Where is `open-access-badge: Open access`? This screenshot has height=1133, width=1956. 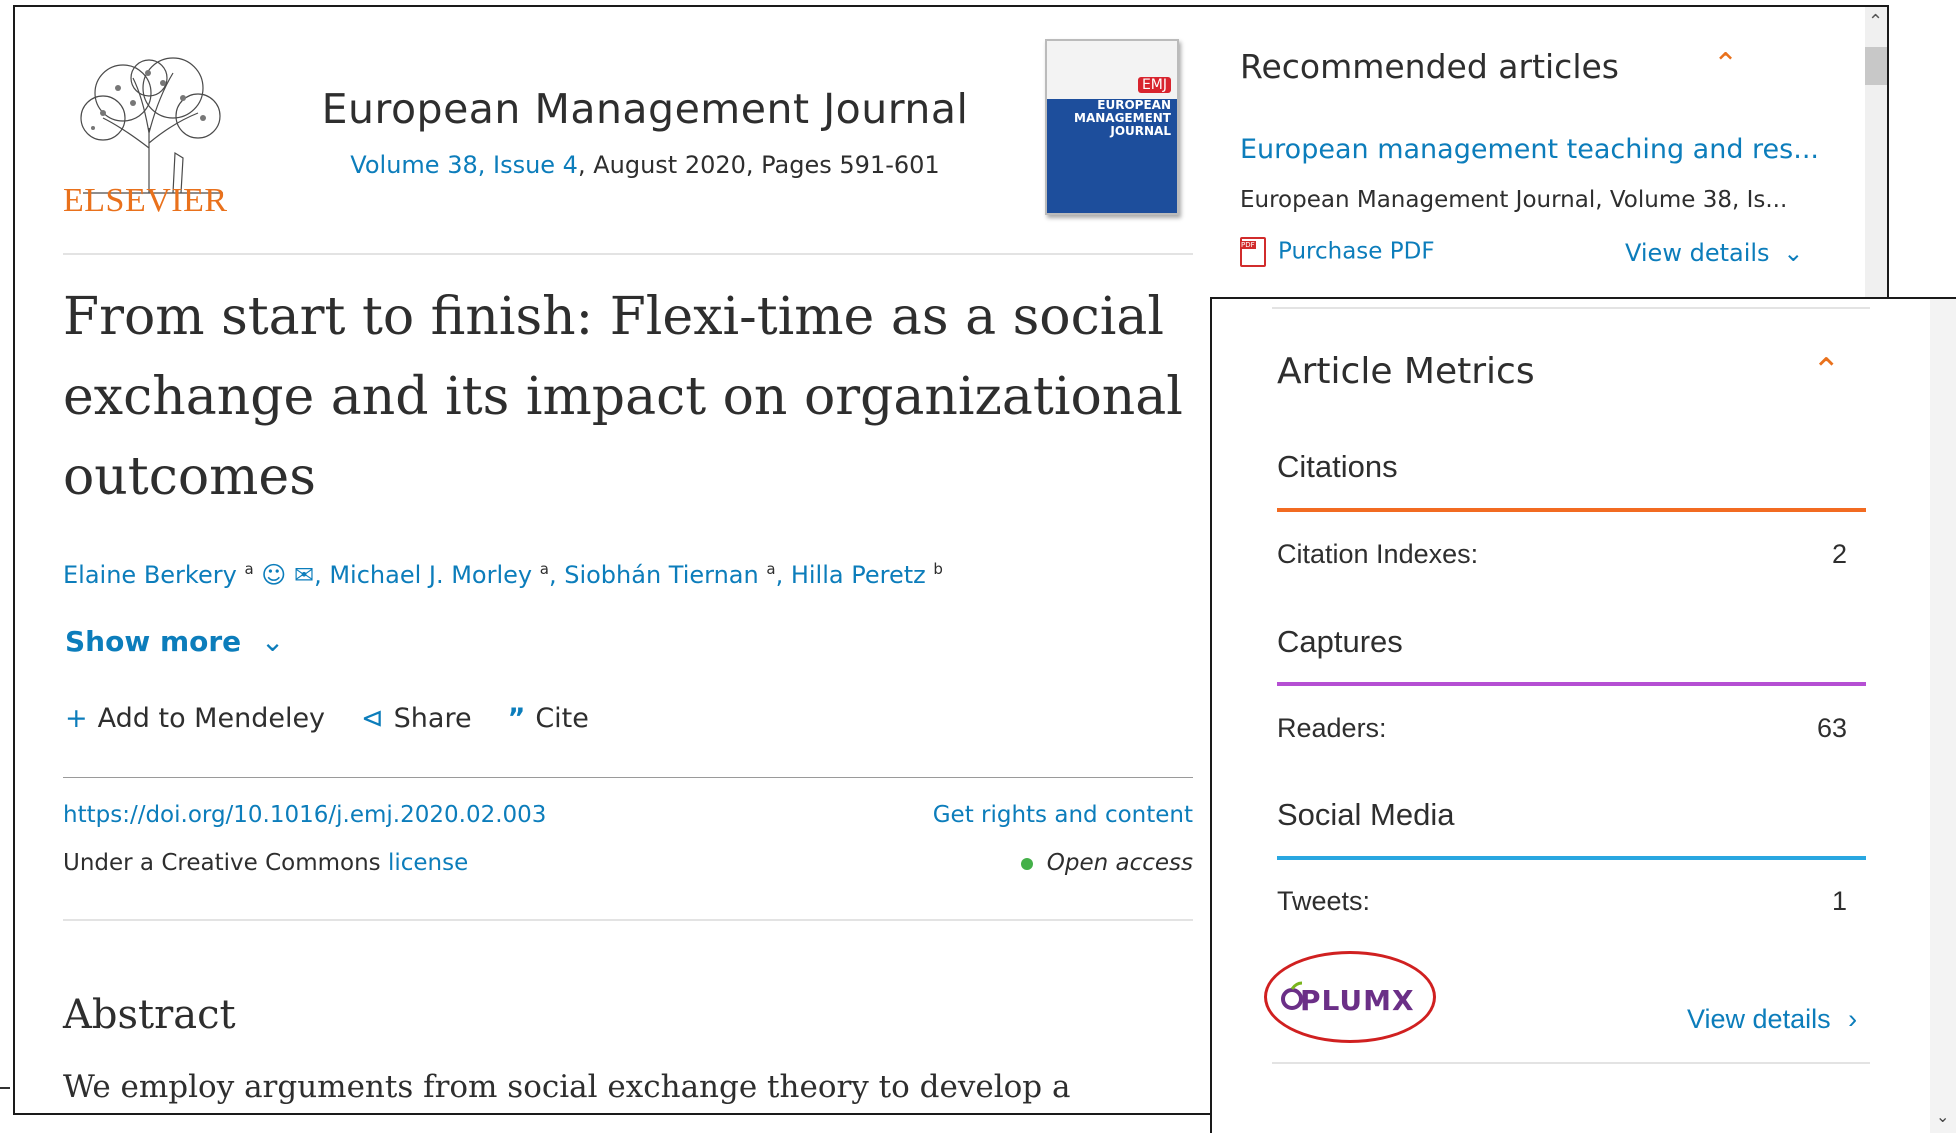
open-access-badge: Open access is located at coordinates (1054, 863).